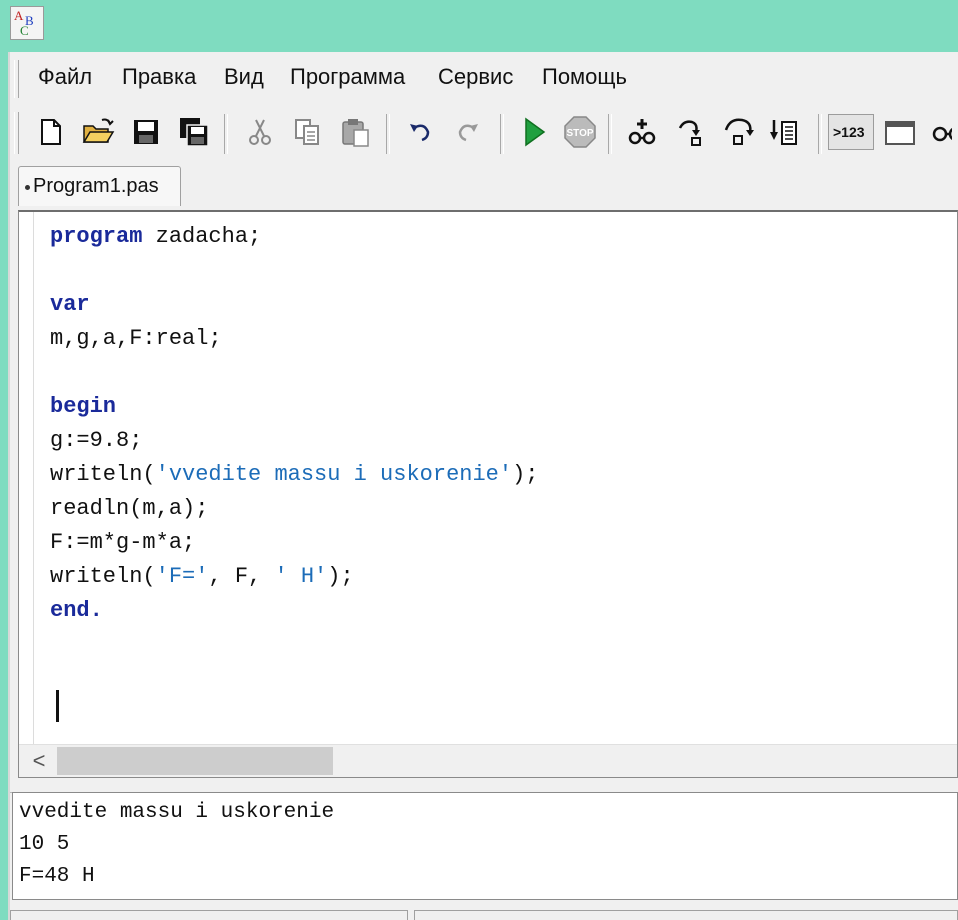  I want to click on run-icon, so click(534, 132).